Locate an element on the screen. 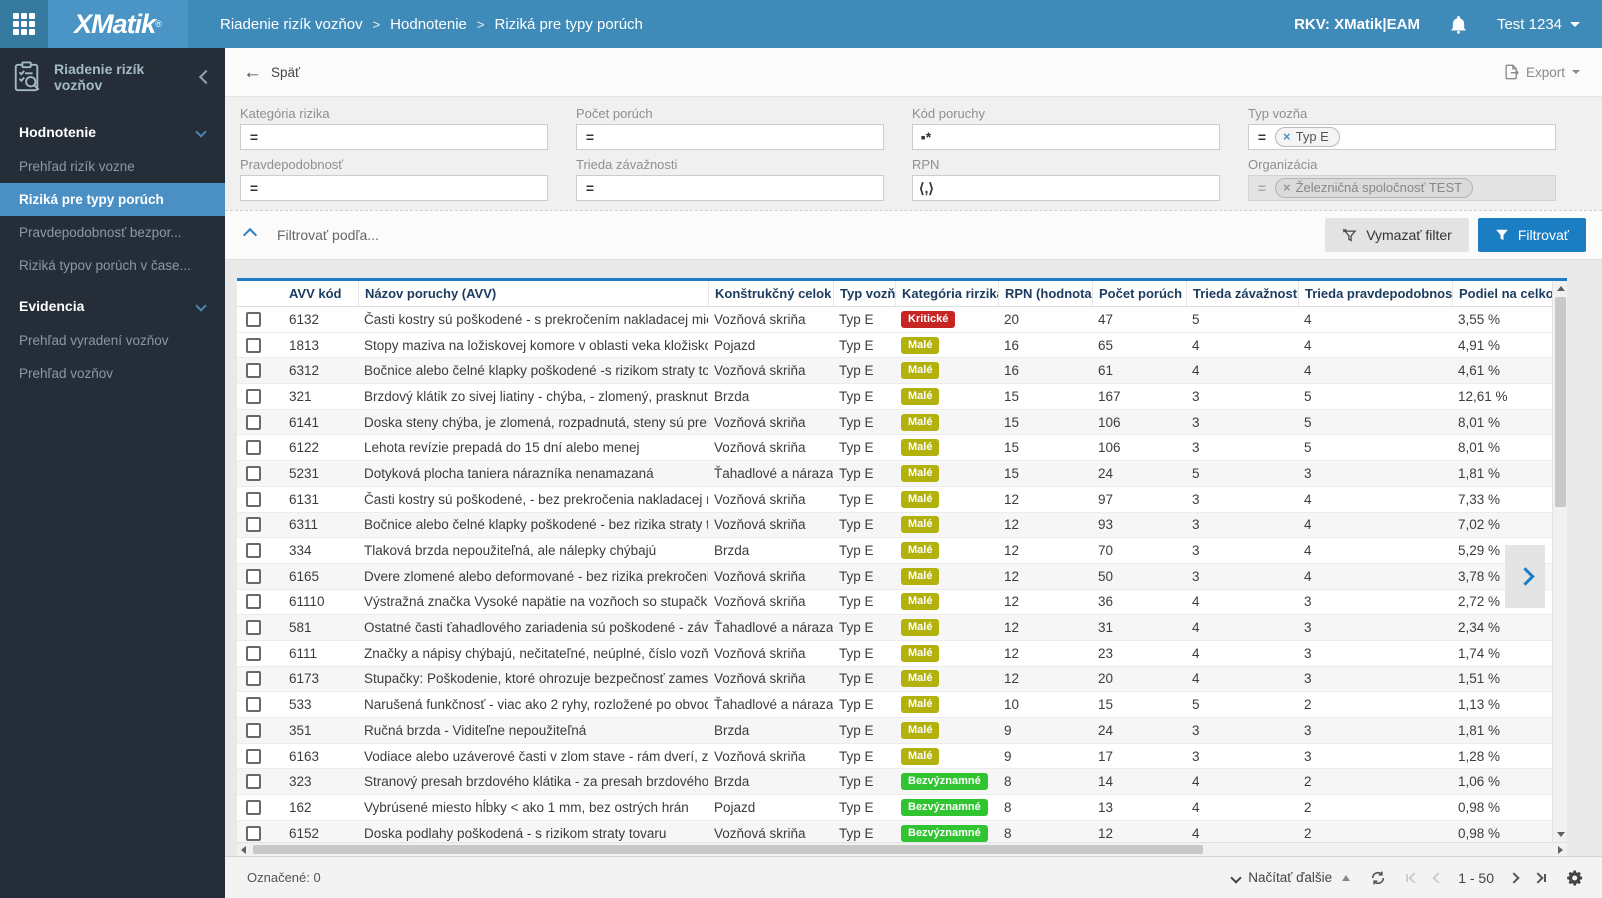  scroll-up-arrow-icon is located at coordinates (1561, 288).